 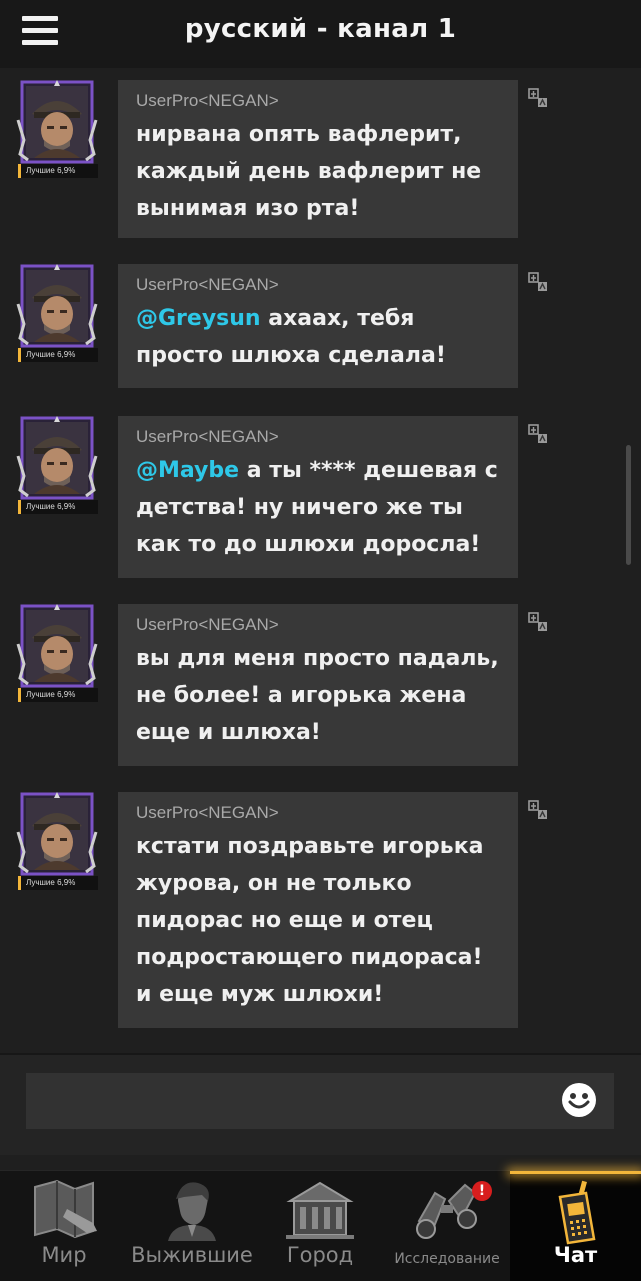 What do you see at coordinates (482, 1191) in the screenshot?
I see `notification-badge: !` at bounding box center [482, 1191].